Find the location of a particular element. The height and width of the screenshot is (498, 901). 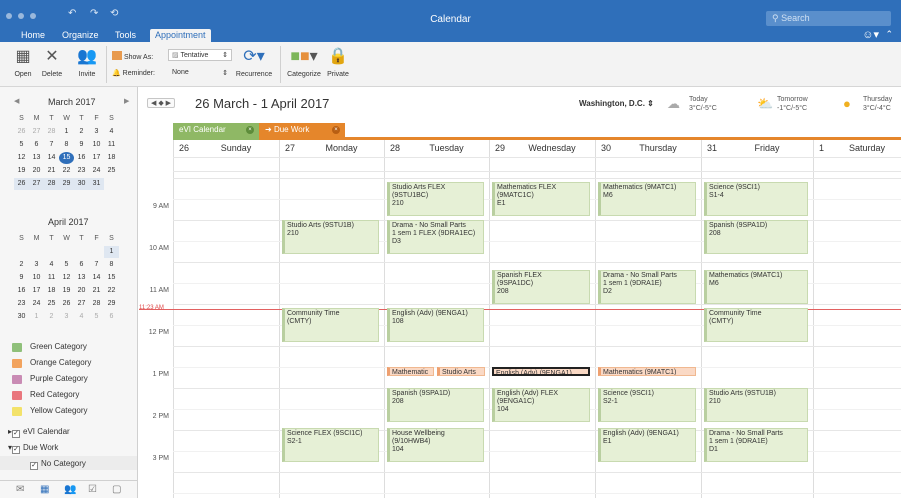

reminder-select: None ⇕ is located at coordinates (200, 73).